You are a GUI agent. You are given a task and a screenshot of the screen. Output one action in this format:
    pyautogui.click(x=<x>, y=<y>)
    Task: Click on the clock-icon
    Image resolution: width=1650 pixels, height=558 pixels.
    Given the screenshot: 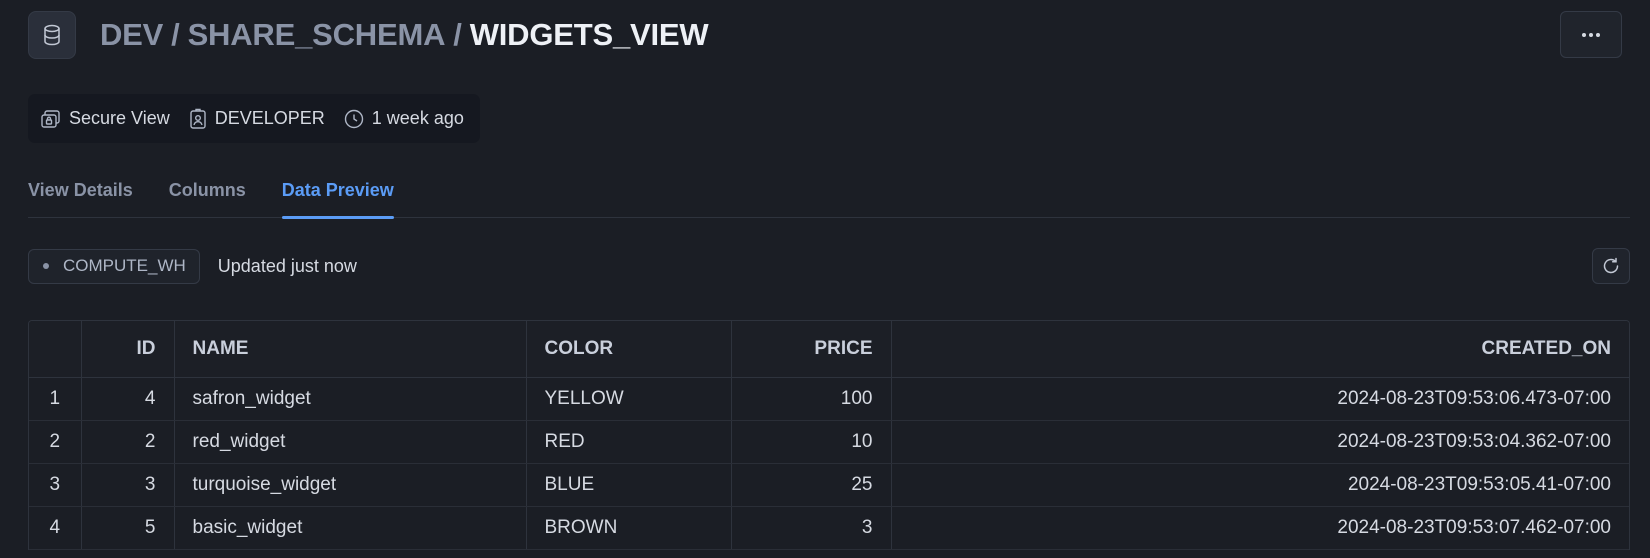 What is the action you would take?
    pyautogui.click(x=353, y=118)
    